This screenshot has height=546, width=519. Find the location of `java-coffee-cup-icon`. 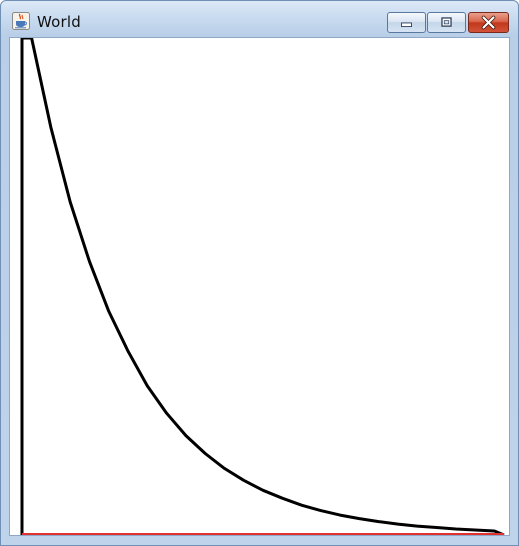

java-coffee-cup-icon is located at coordinates (21, 21).